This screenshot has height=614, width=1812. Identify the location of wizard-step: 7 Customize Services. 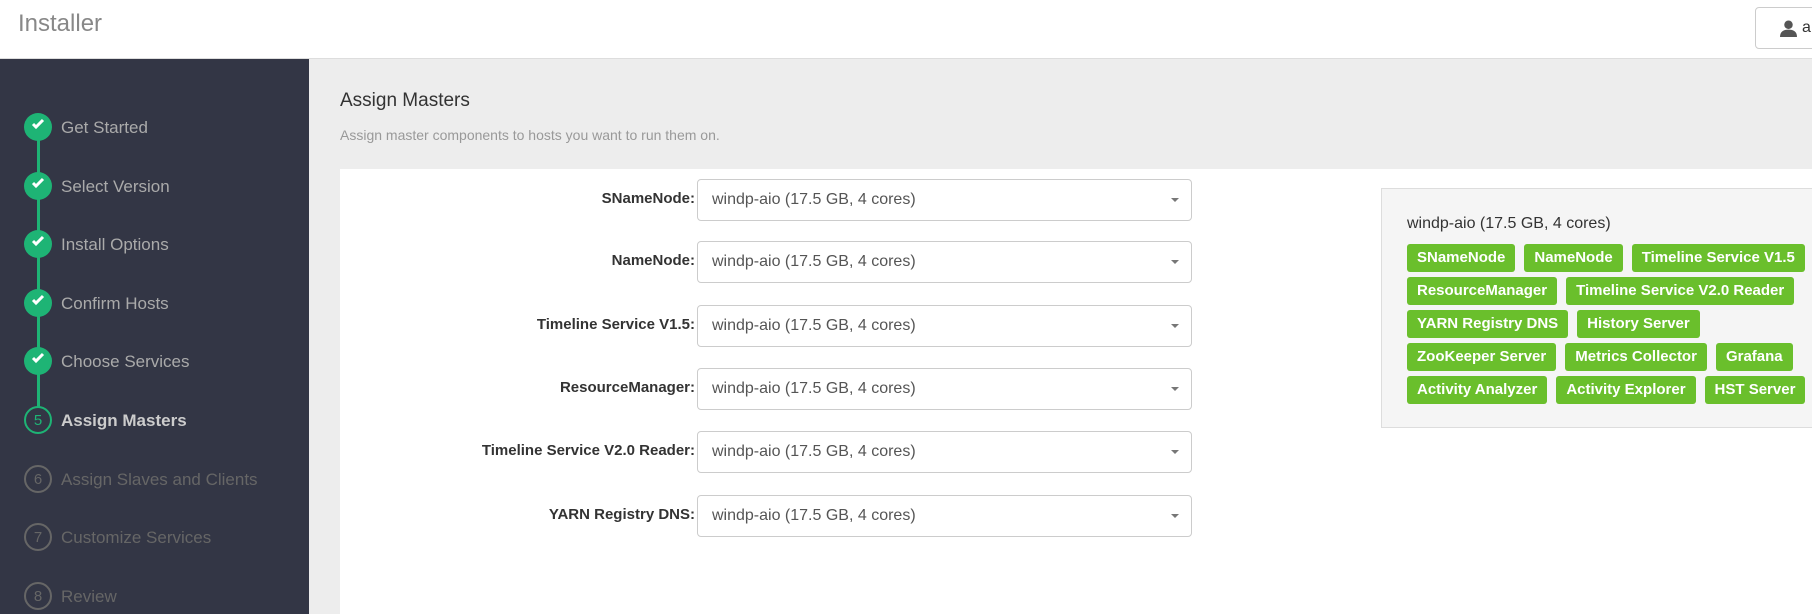
(164, 537).